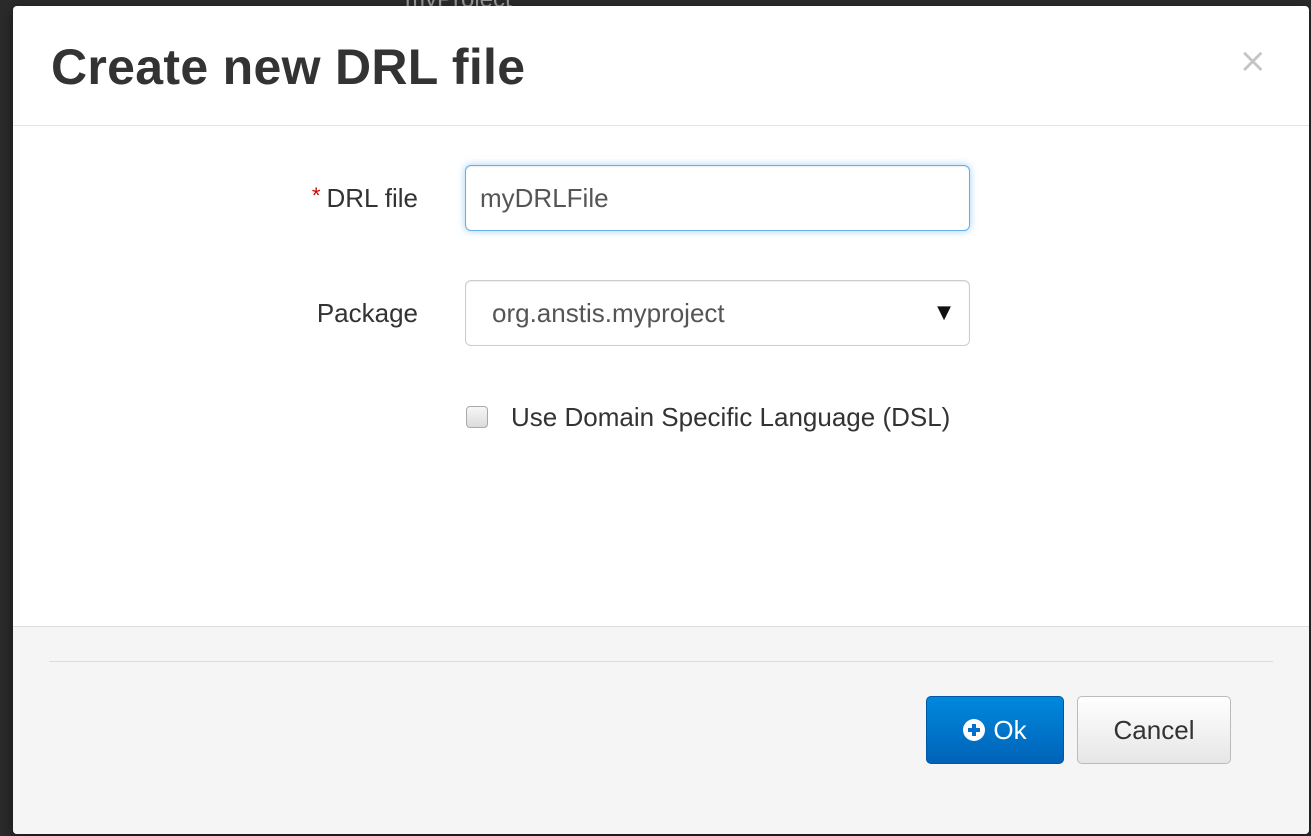 The width and height of the screenshot is (1311, 836). What do you see at coordinates (944, 312) in the screenshot?
I see `caret-down-icon: ▼` at bounding box center [944, 312].